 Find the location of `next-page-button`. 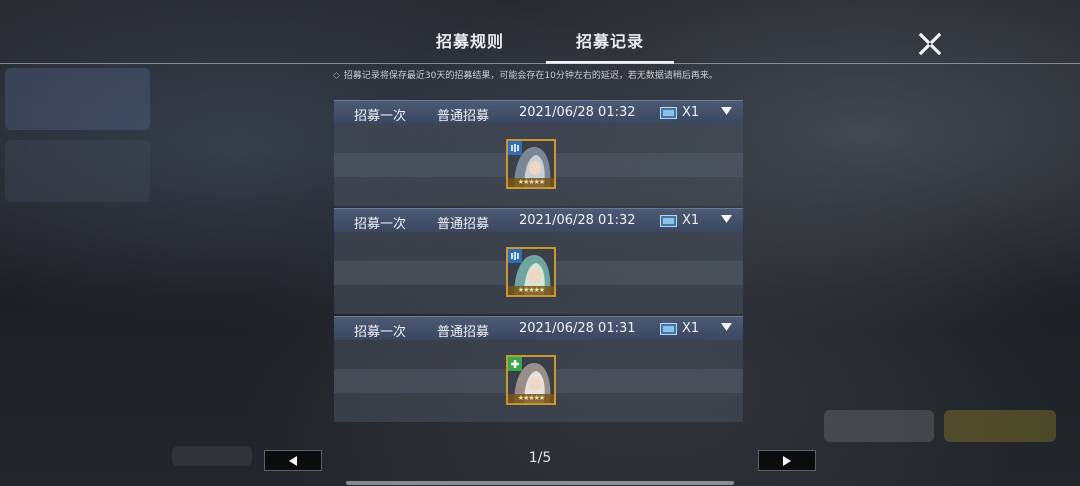

next-page-button is located at coordinates (787, 460).